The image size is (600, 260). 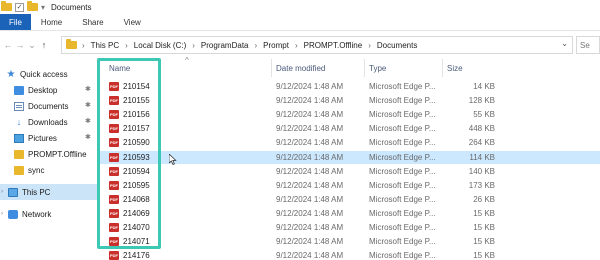 What do you see at coordinates (136, 129) in the screenshot?
I see `file-name: 210157` at bounding box center [136, 129].